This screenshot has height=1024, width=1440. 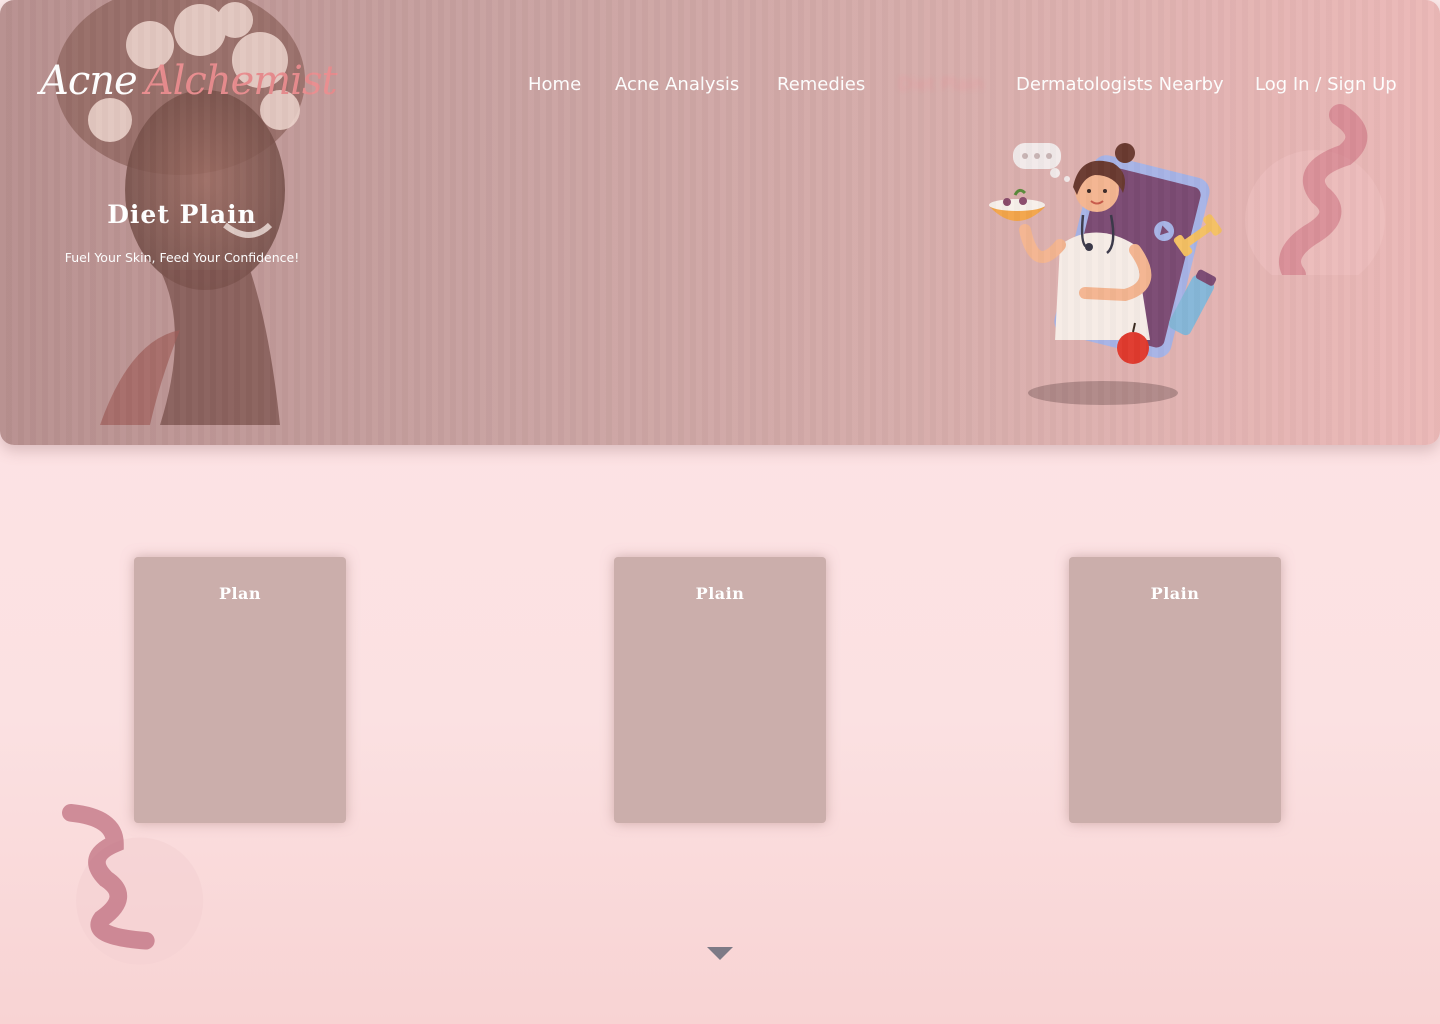 I want to click on nav-item-dermatologists-nearby: Dermatologists Nearby, so click(x=1120, y=84).